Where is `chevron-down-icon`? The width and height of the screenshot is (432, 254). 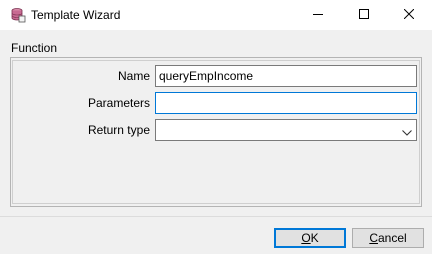
chevron-down-icon is located at coordinates (407, 131).